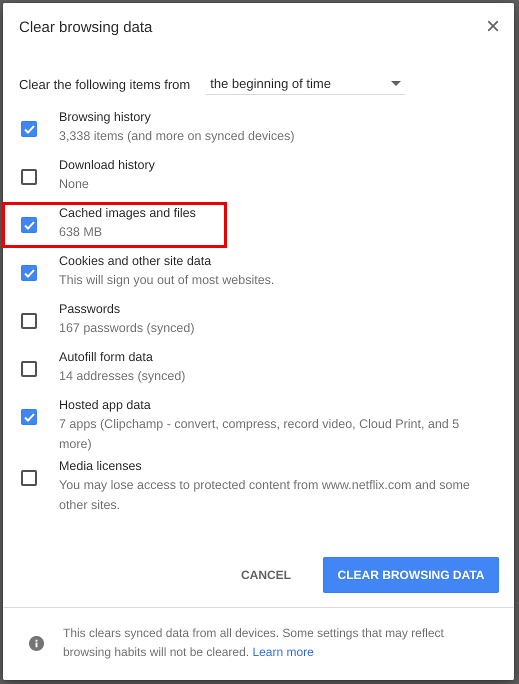 The width and height of the screenshot is (519, 684). I want to click on item-label: Hosted app data, so click(105, 405).